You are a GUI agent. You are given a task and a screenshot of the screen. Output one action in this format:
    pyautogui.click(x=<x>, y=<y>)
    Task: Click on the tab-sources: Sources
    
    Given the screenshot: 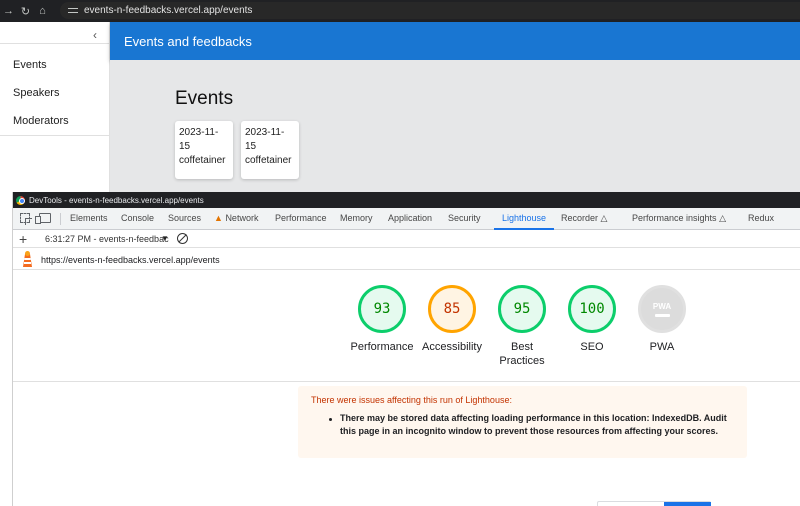 What is the action you would take?
    pyautogui.click(x=184, y=218)
    